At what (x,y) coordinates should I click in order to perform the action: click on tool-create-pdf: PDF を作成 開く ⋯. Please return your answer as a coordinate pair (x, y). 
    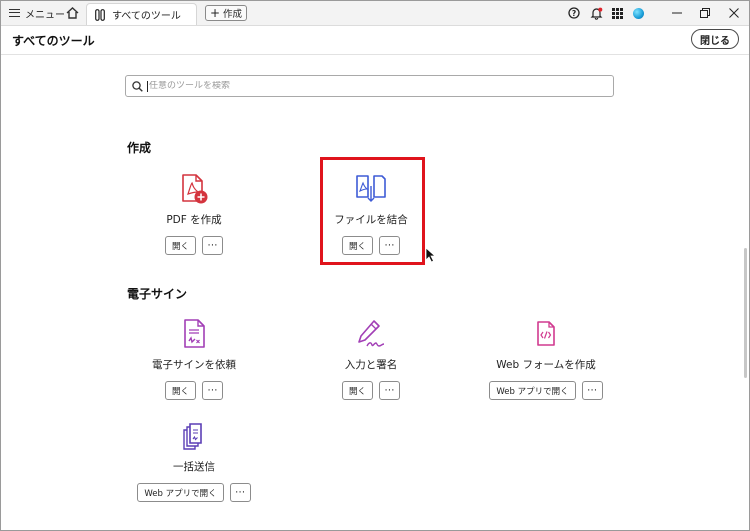
    Looking at the image, I should click on (194, 213).